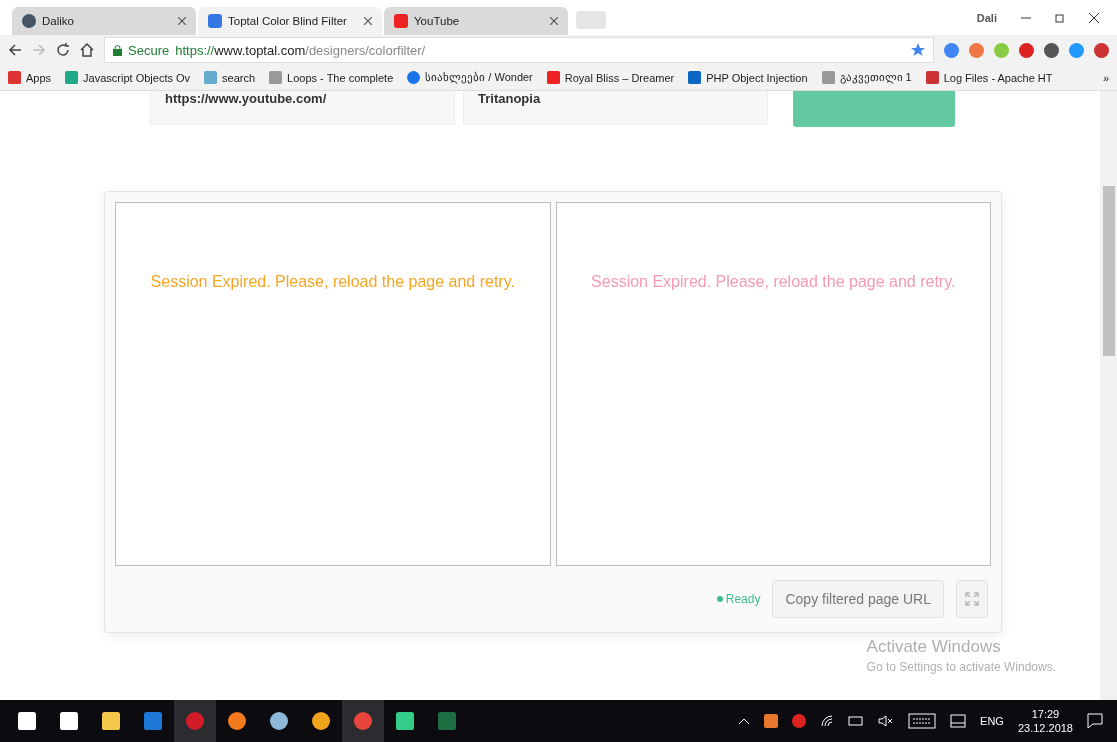 The image size is (1117, 742). What do you see at coordinates (104, 21) in the screenshot?
I see `browser-tab: Daliko` at bounding box center [104, 21].